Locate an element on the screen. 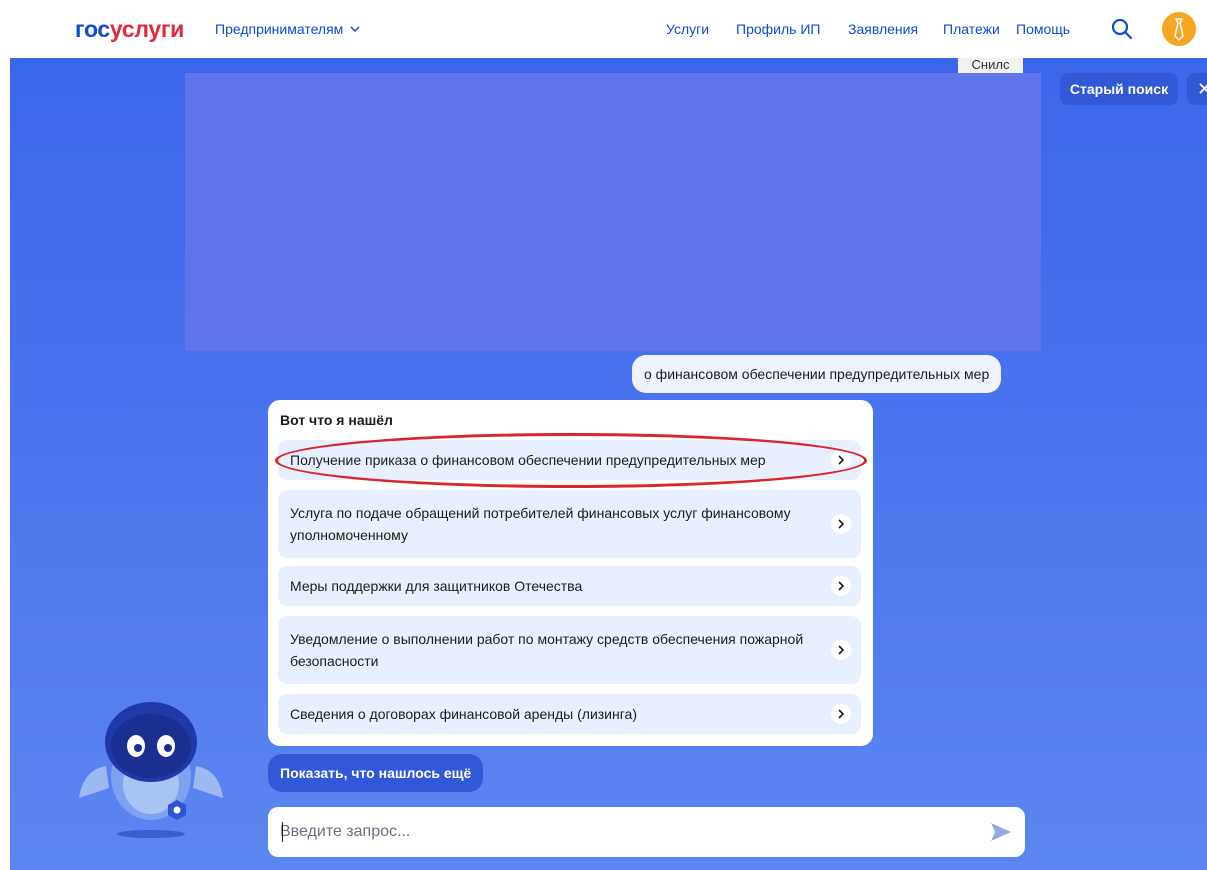 This screenshot has height=870, width=1207. audience-selector: Предпринимателям is located at coordinates (287, 29).